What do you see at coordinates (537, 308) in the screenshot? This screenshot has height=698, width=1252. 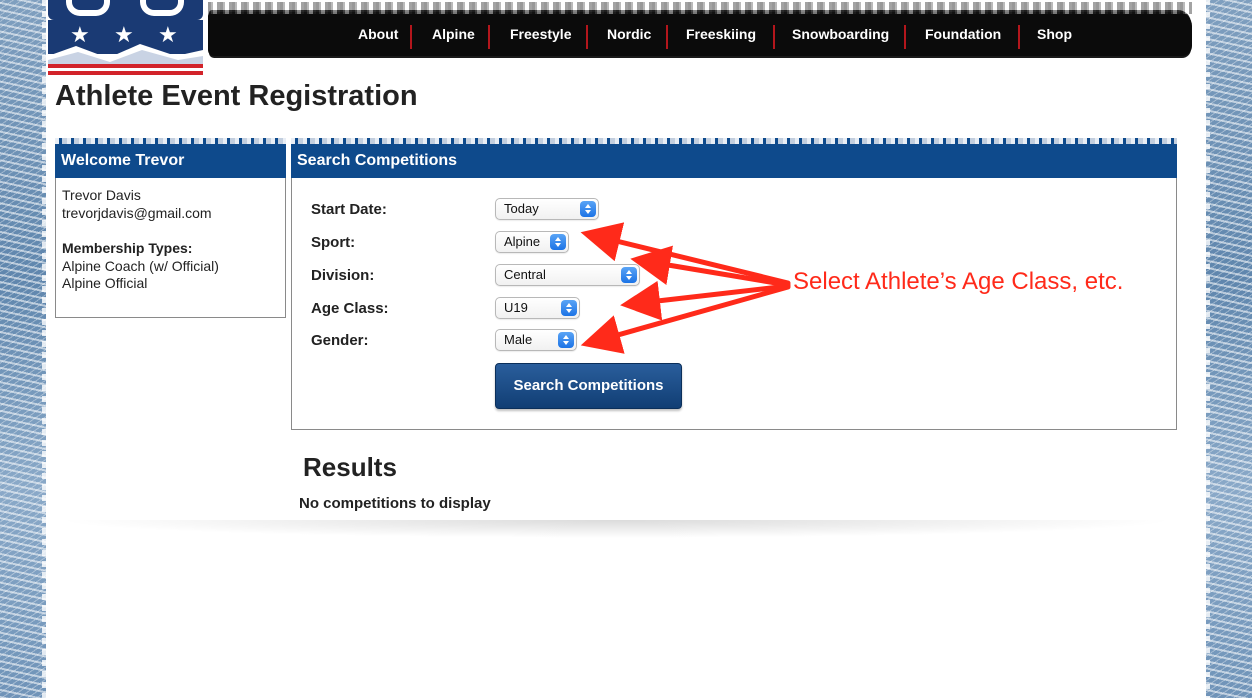 I see `age-class-select: U19` at bounding box center [537, 308].